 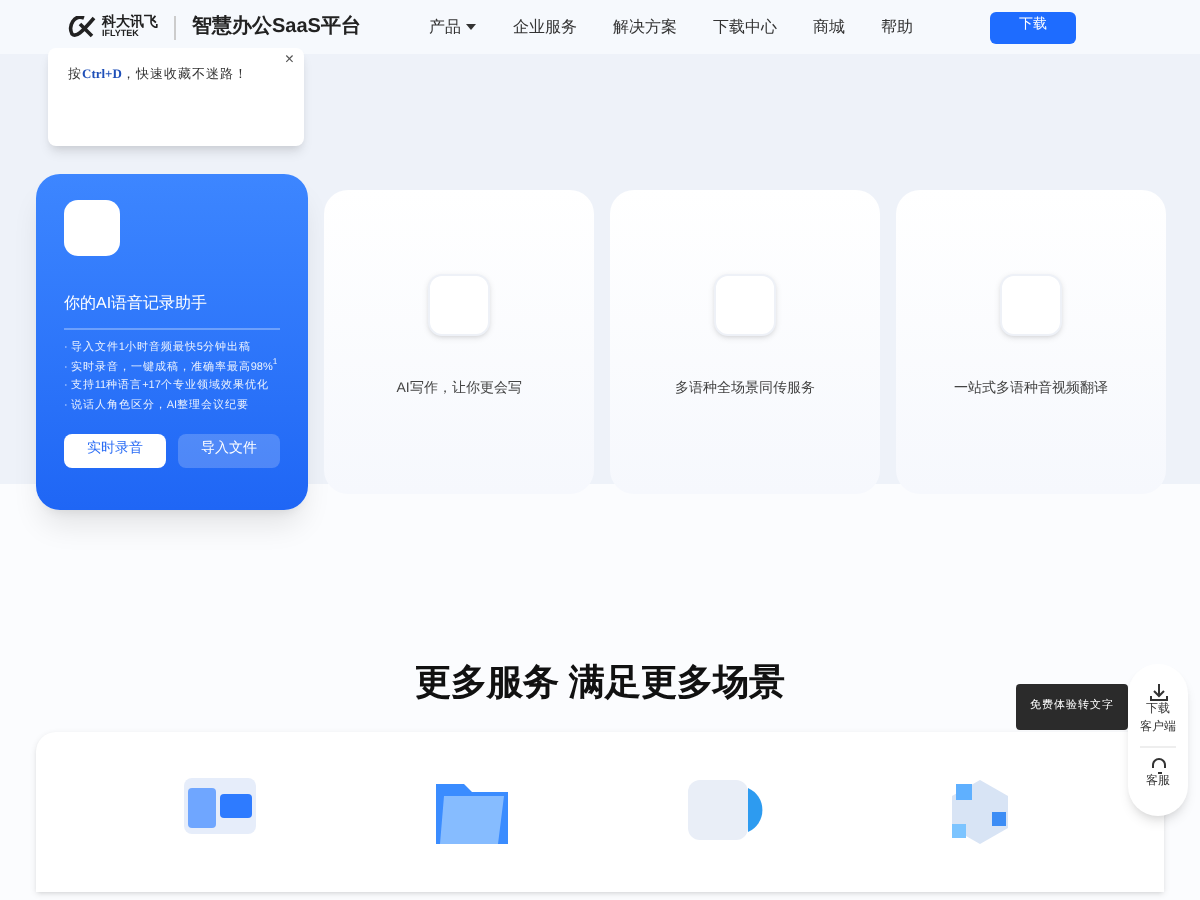 I want to click on card-title: 你的AI语音记录助手, so click(x=137, y=304).